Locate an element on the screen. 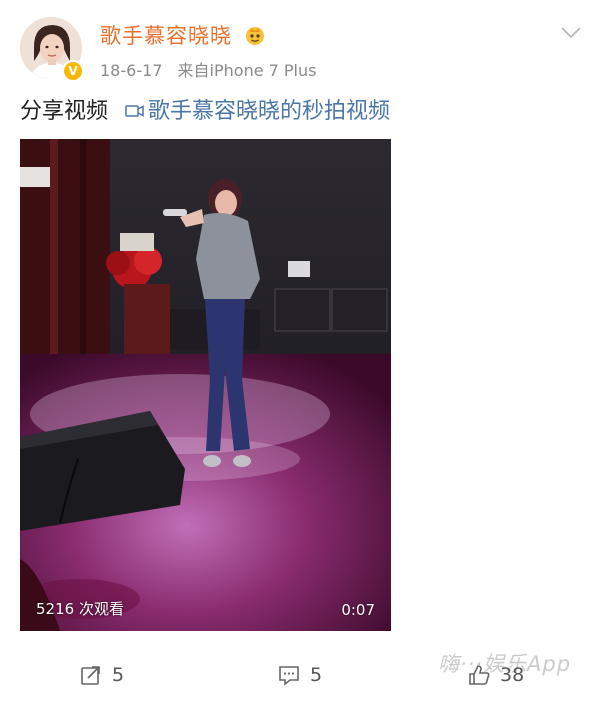 This screenshot has height=701, width=600. video-link-icon is located at coordinates (134, 111).